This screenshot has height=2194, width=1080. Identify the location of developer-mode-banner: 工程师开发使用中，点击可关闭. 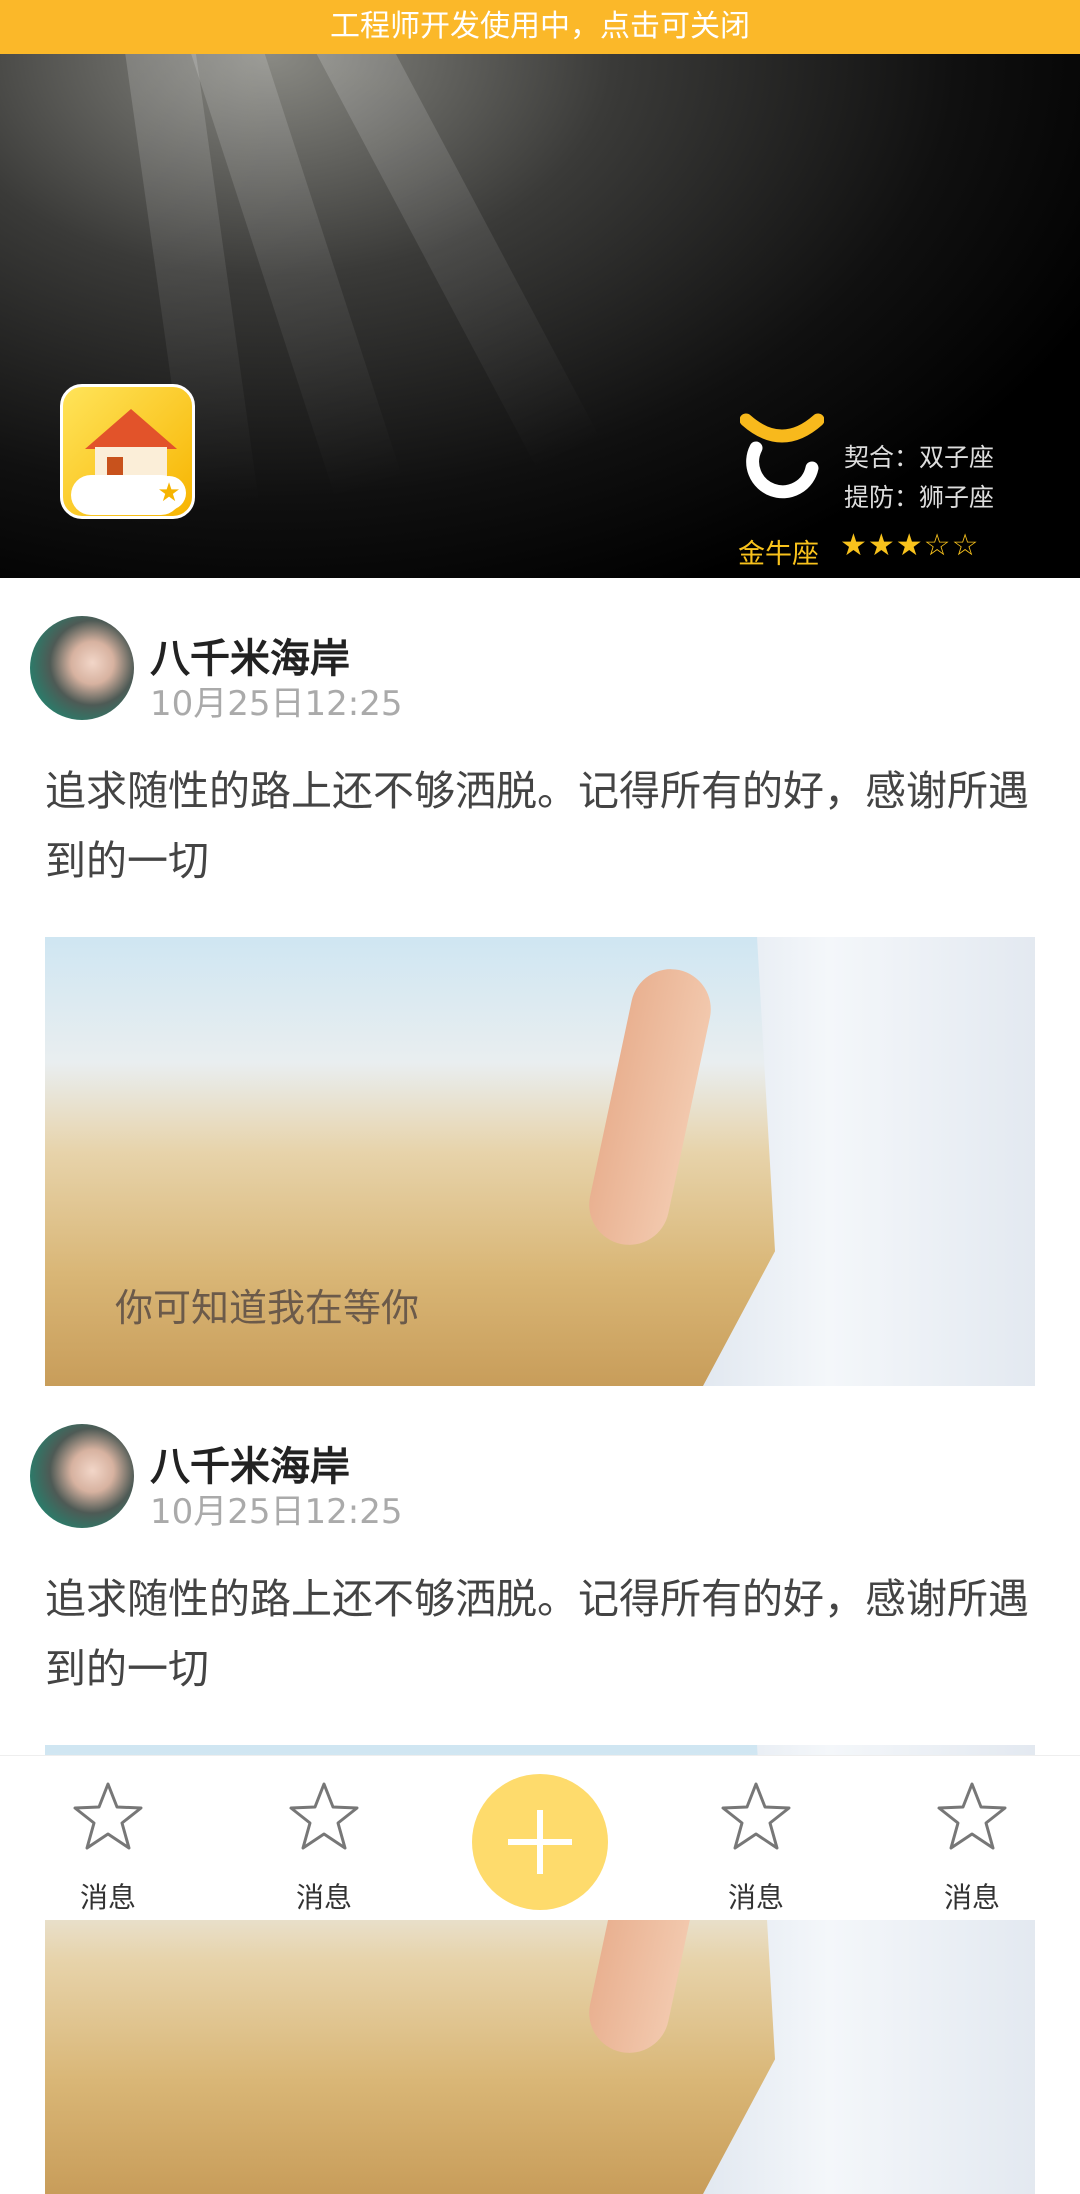
(540, 27).